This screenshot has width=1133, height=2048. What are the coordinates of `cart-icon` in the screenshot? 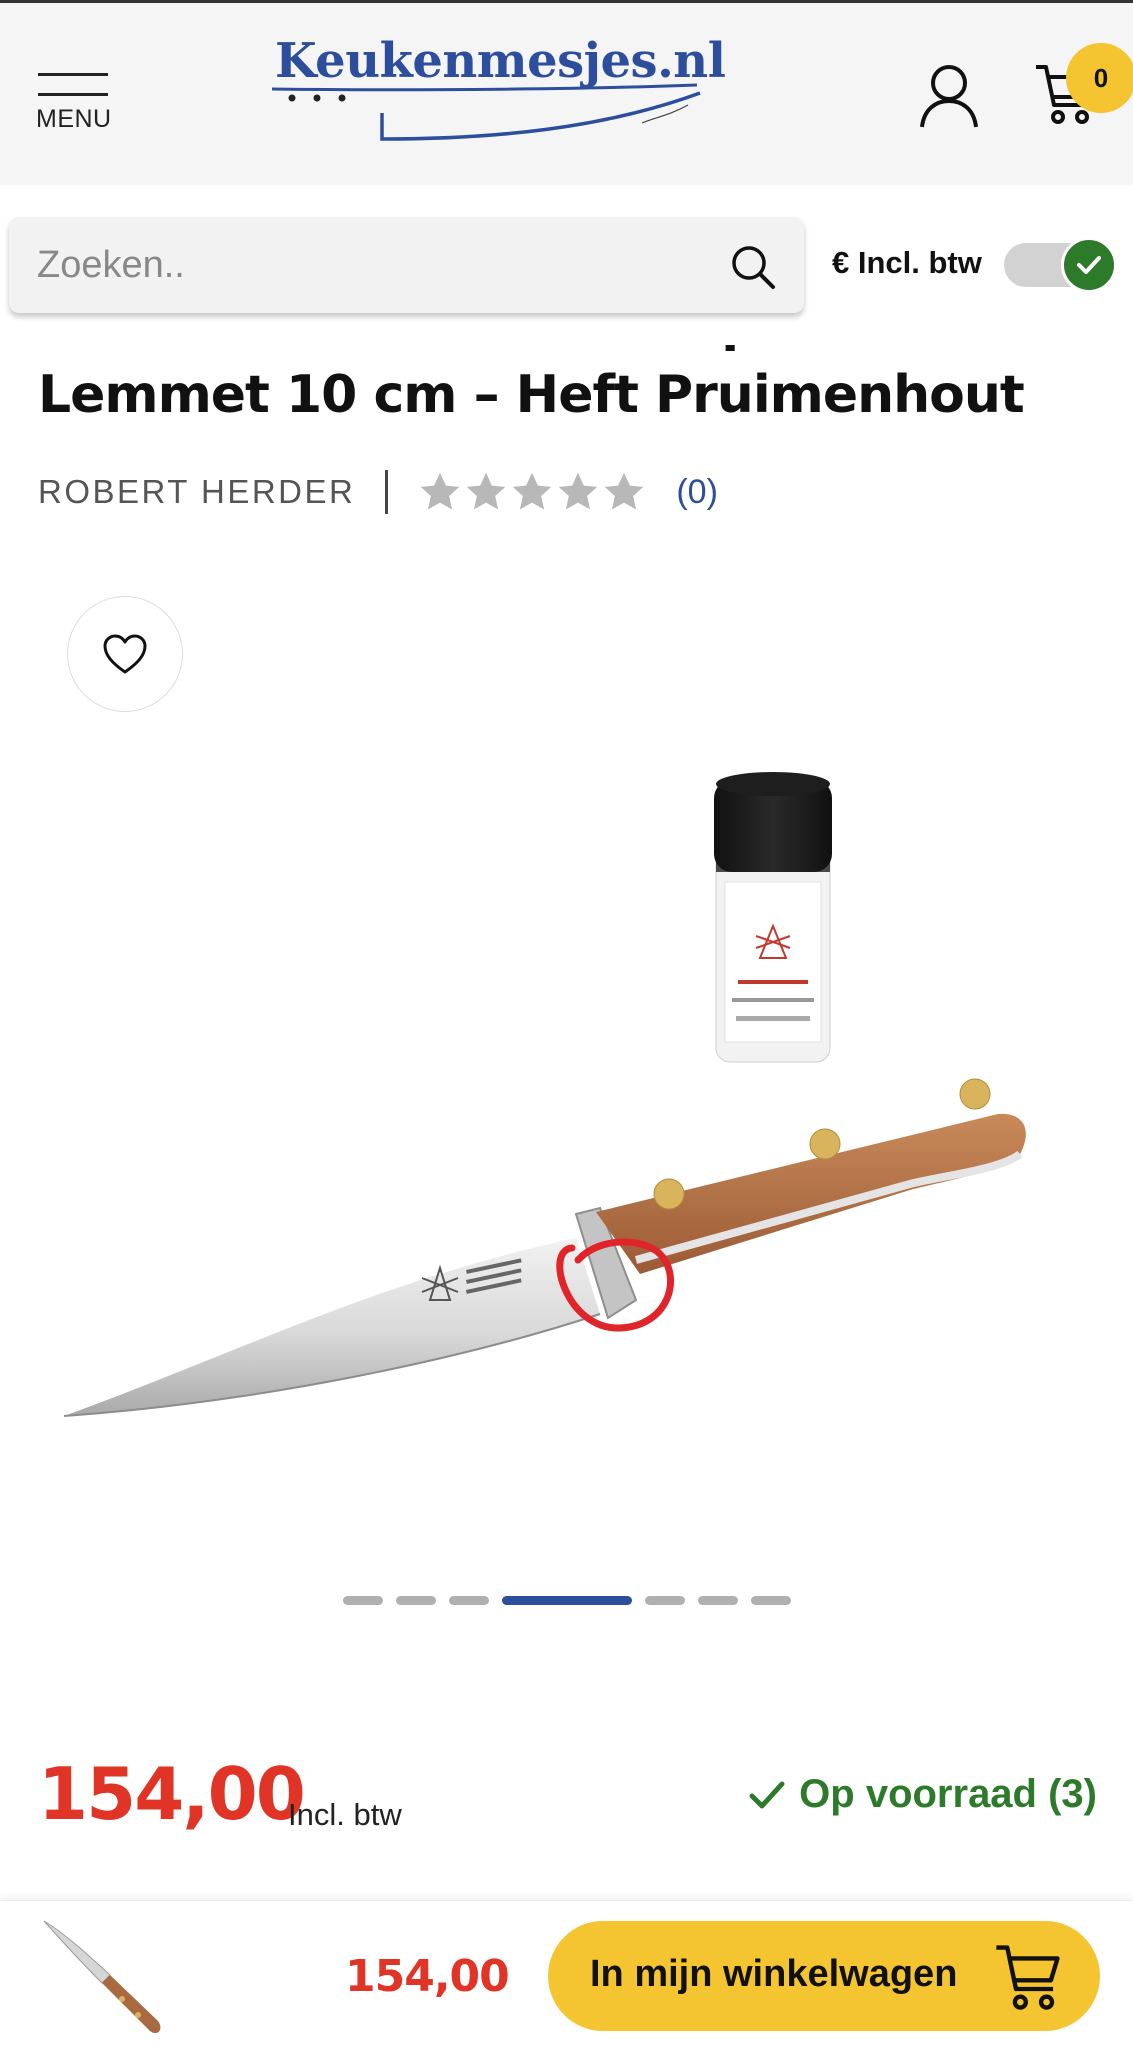 It's located at (1028, 1977).